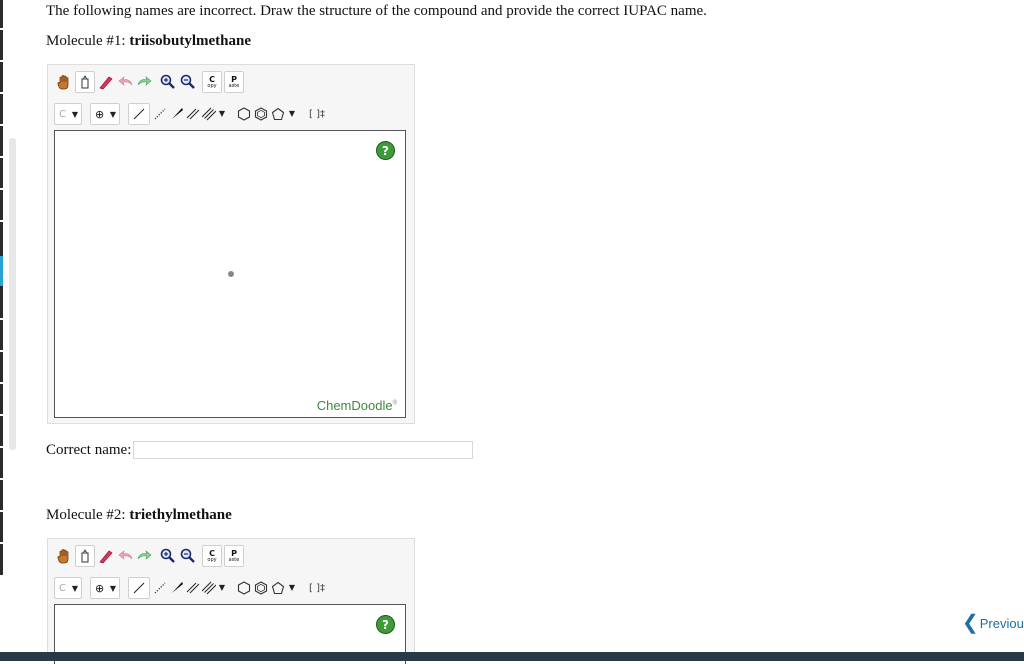 Image resolution: width=1024 pixels, height=664 pixels. What do you see at coordinates (89, 450) in the screenshot?
I see `correct-name-label: Correct name:` at bounding box center [89, 450].